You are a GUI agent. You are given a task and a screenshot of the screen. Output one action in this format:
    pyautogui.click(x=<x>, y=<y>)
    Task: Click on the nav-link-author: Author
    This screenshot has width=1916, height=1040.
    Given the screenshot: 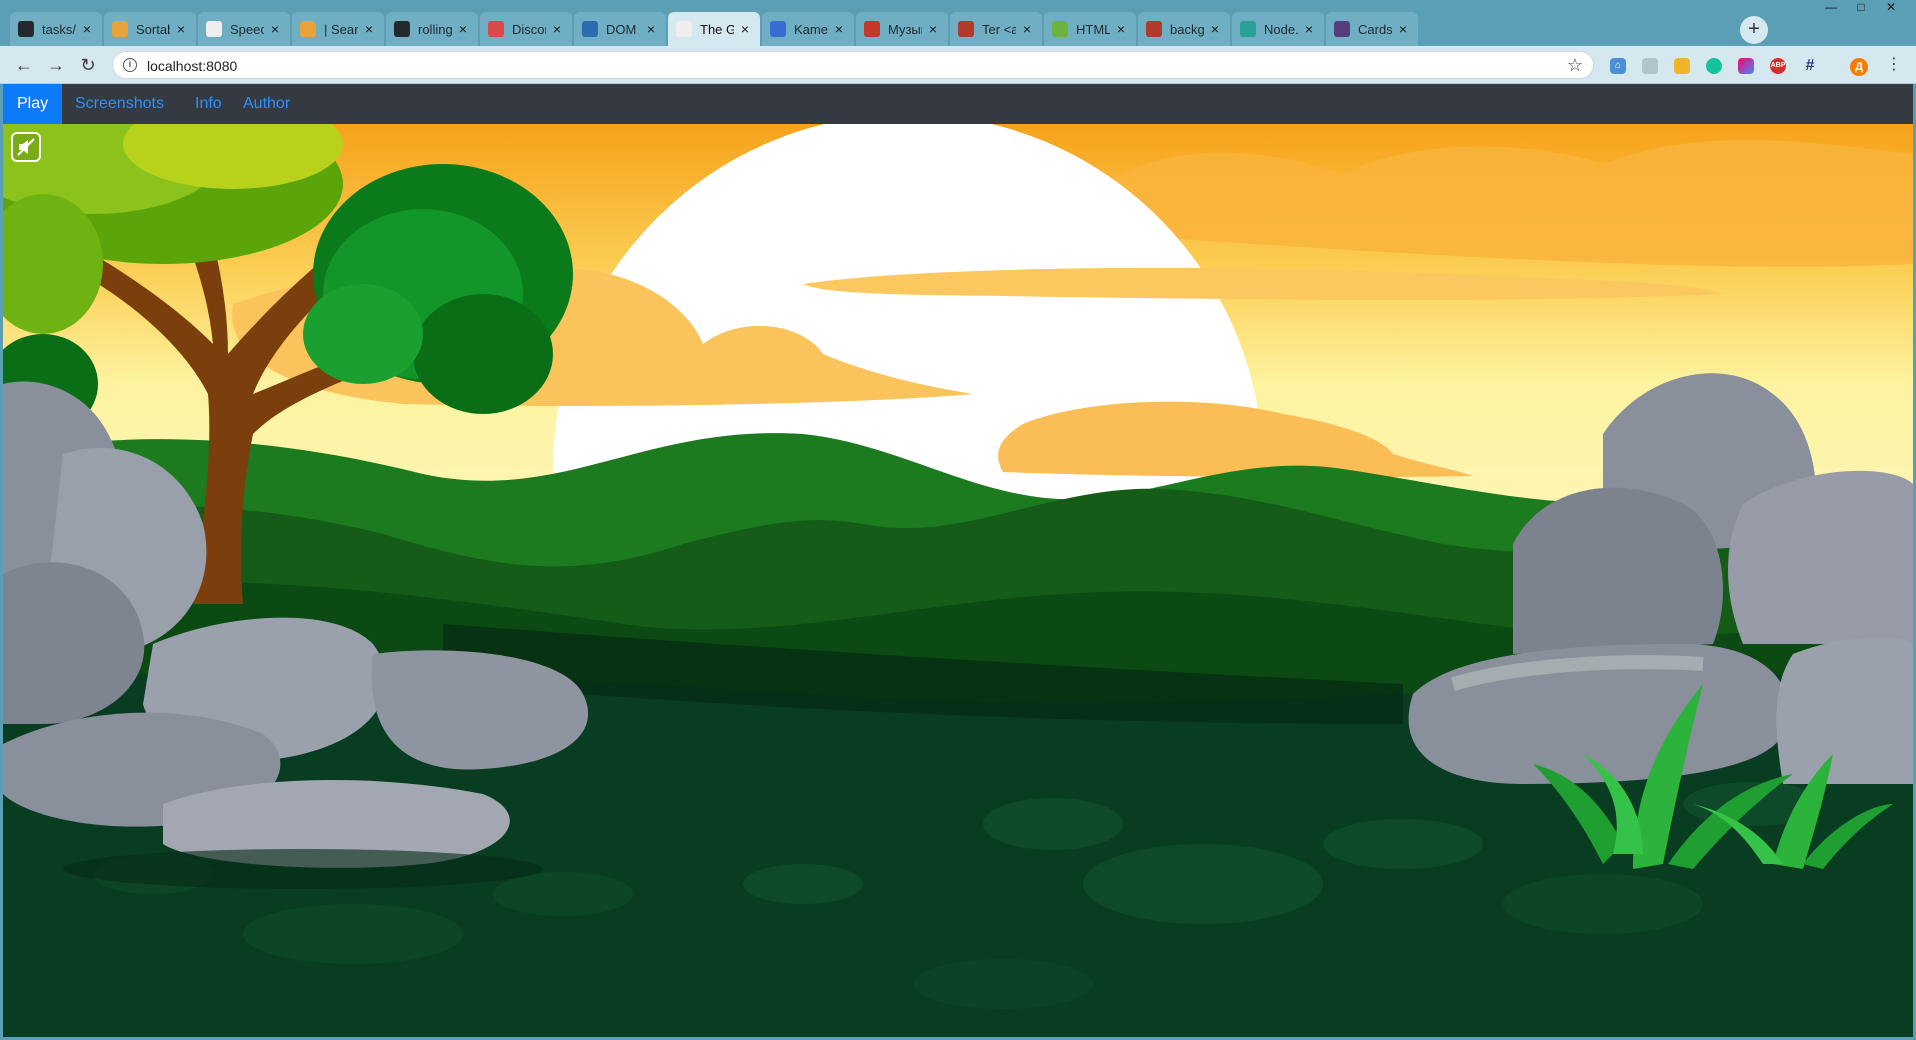 What is the action you would take?
    pyautogui.click(x=266, y=104)
    